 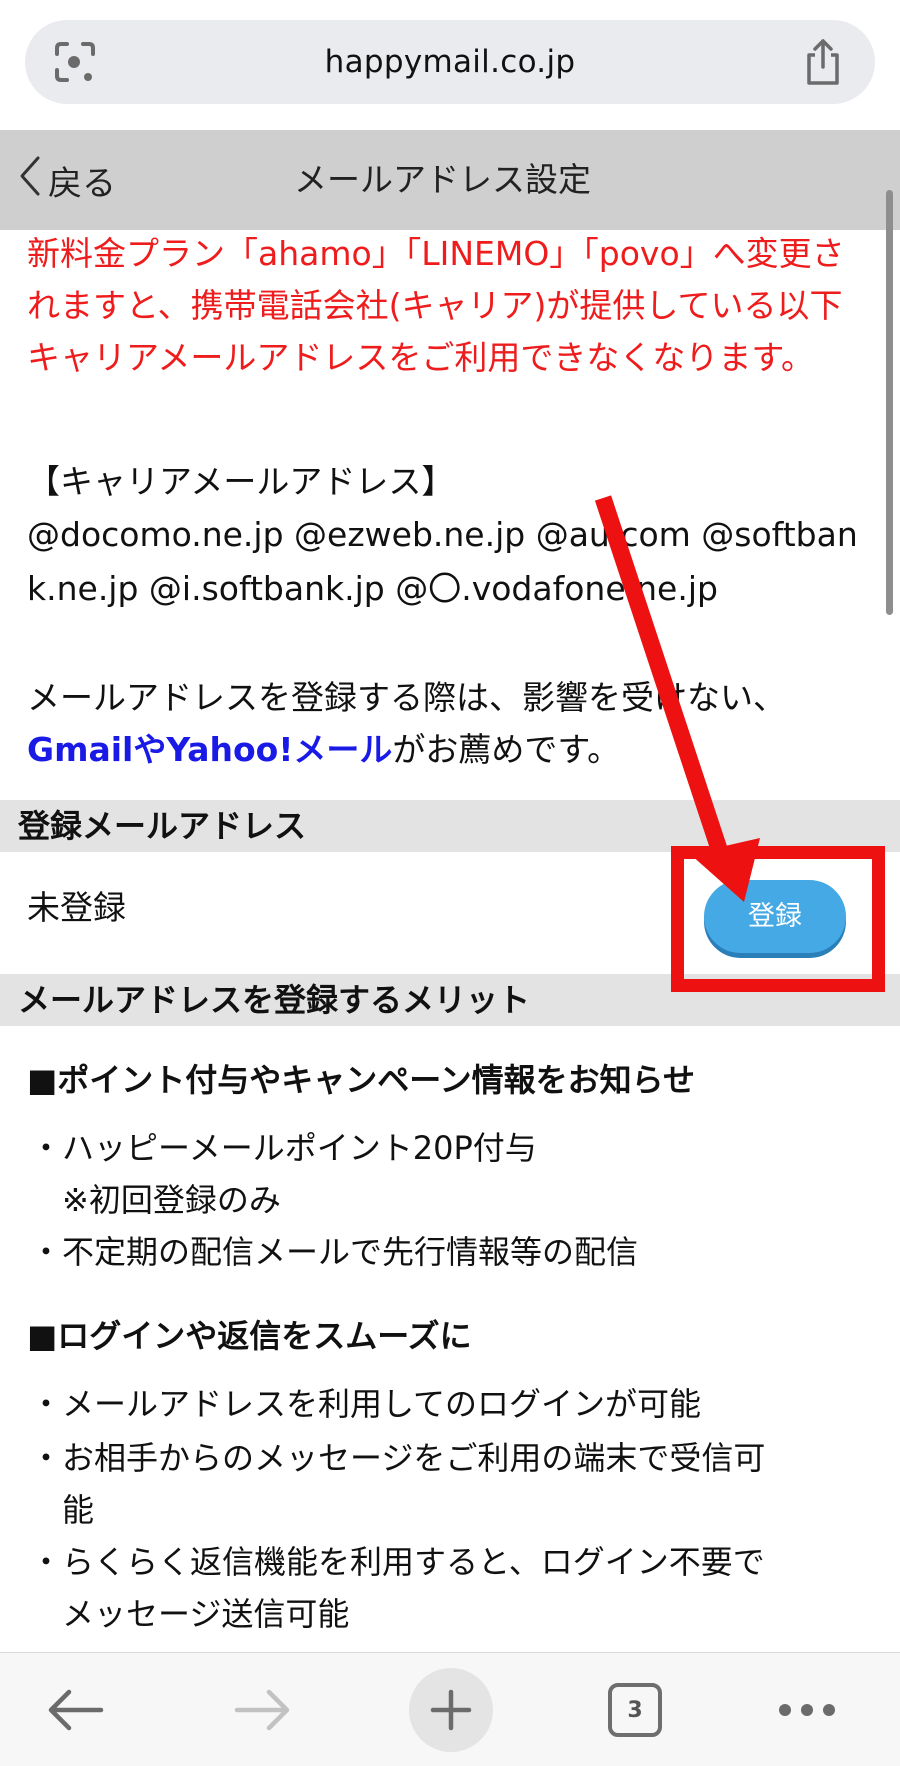 What do you see at coordinates (75, 1709) in the screenshot?
I see `arrow-left-icon` at bounding box center [75, 1709].